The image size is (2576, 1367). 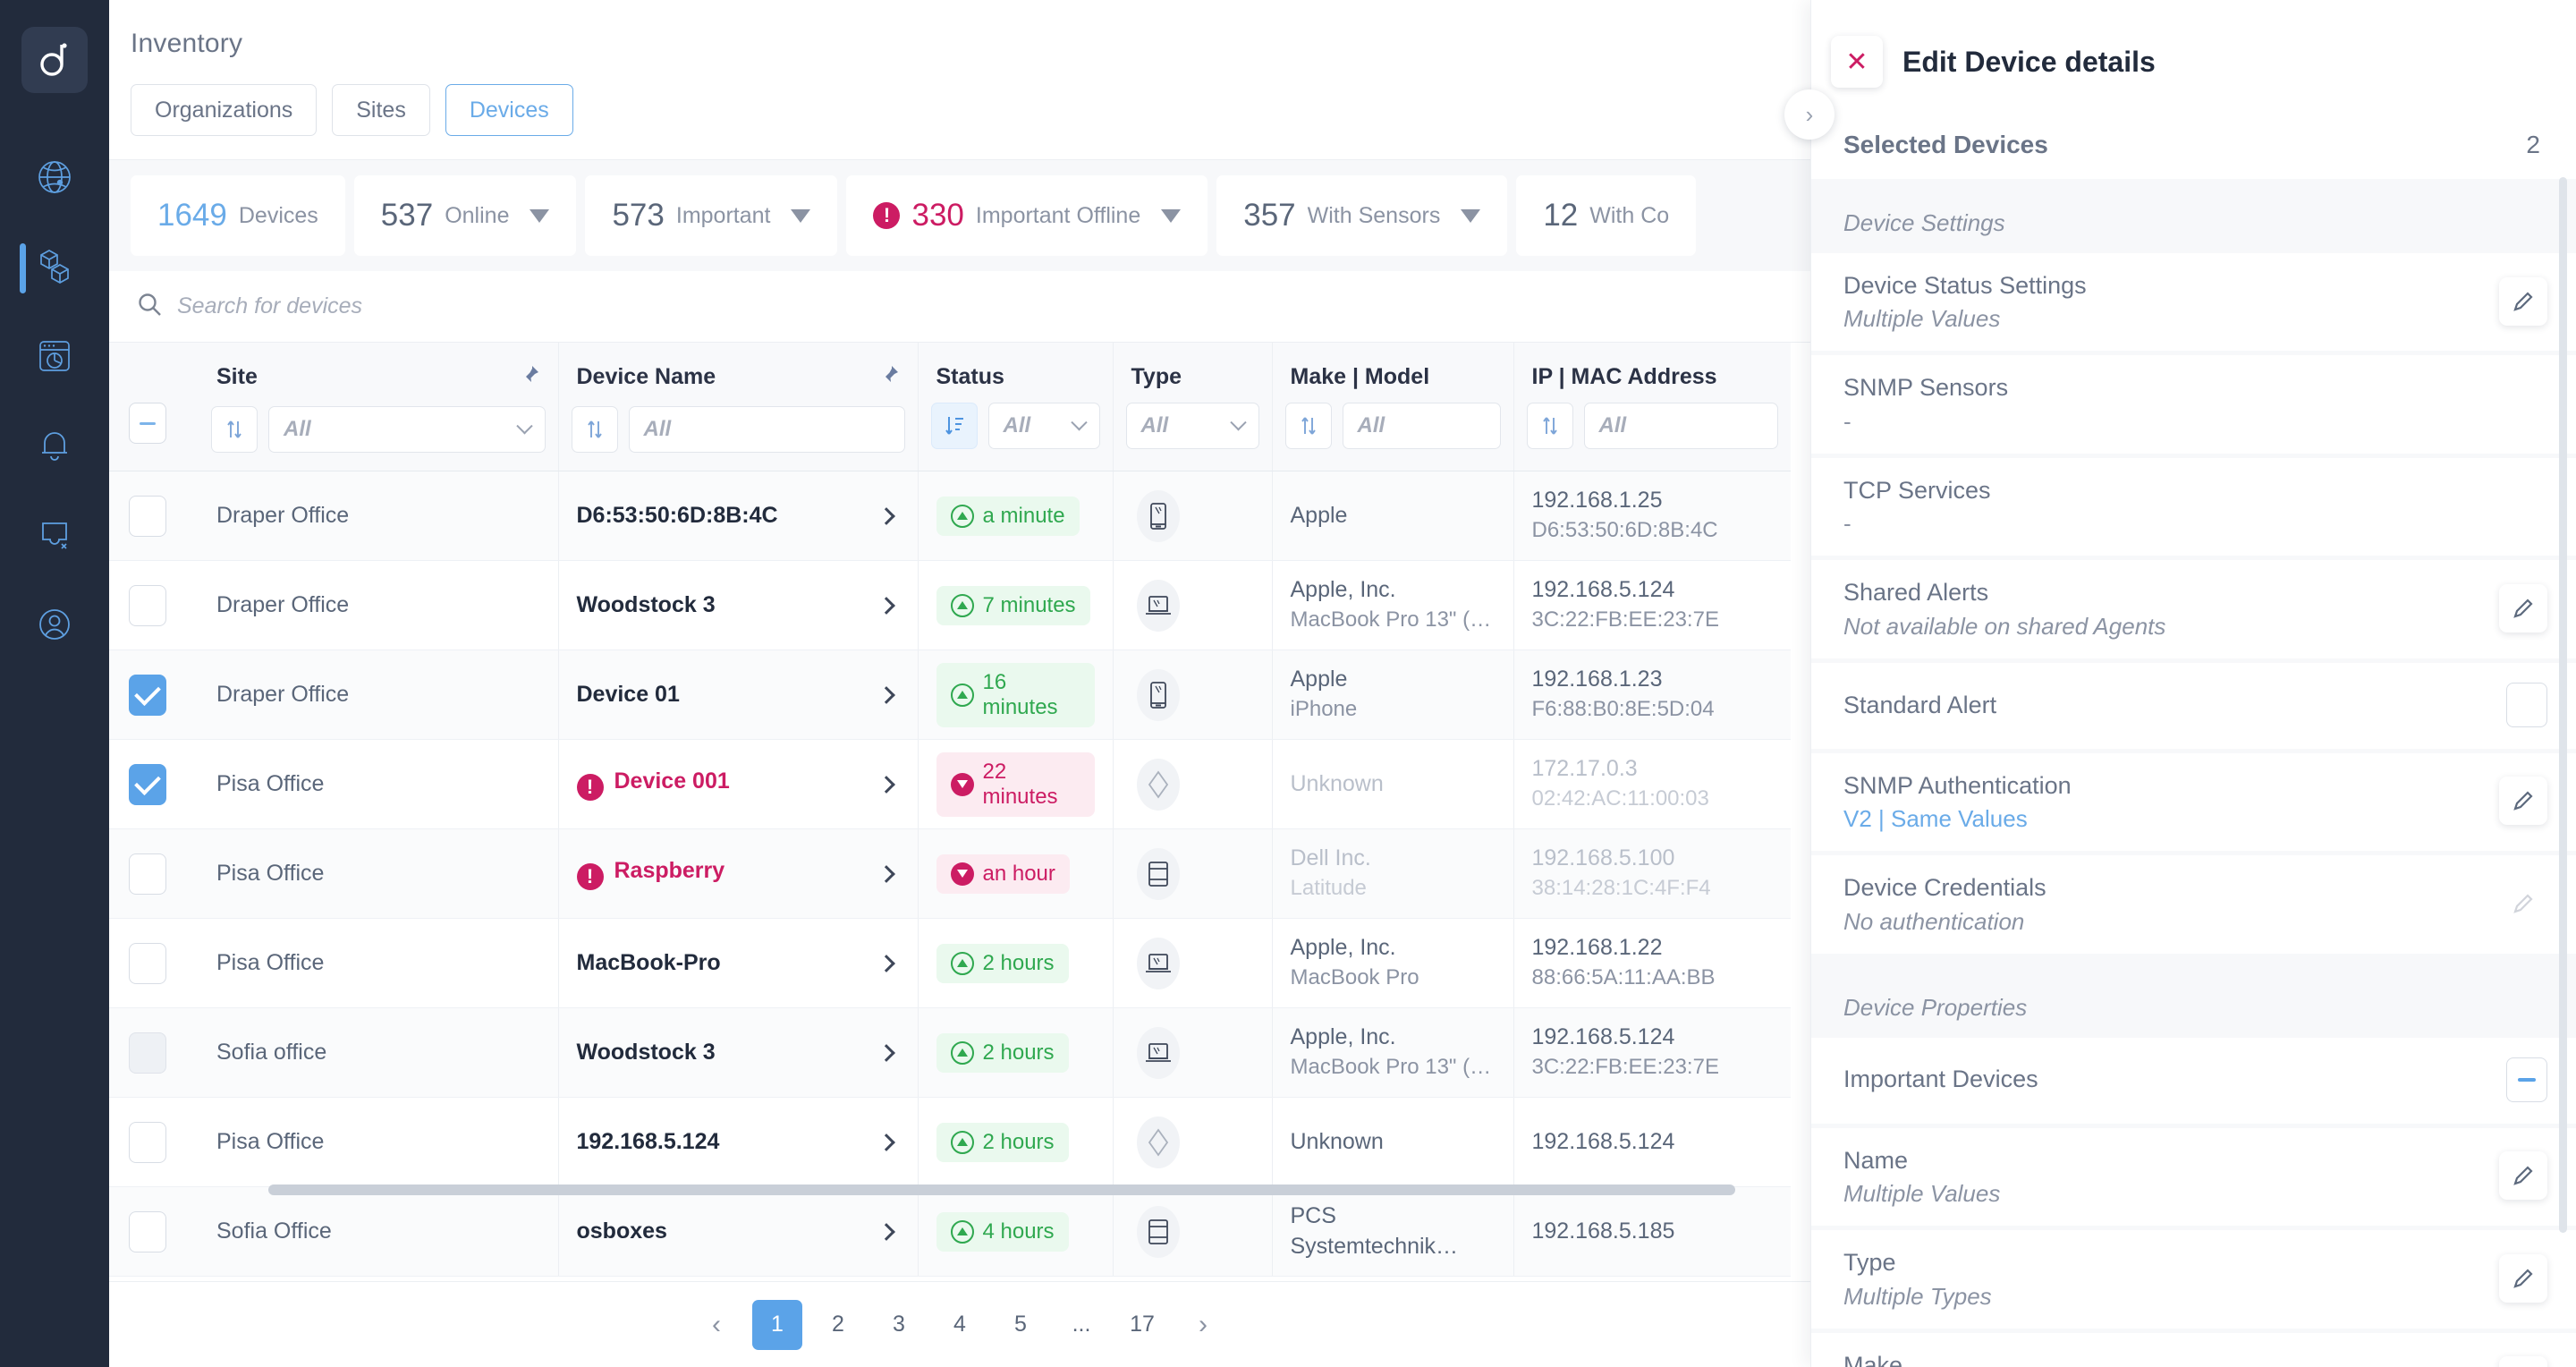 What do you see at coordinates (1203, 1324) in the screenshot?
I see `next-page-button: ›` at bounding box center [1203, 1324].